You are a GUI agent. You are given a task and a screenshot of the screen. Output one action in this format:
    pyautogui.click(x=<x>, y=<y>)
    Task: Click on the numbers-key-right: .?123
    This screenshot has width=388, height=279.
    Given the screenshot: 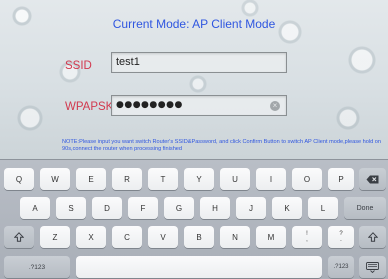 What is the action you would take?
    pyautogui.click(x=341, y=267)
    